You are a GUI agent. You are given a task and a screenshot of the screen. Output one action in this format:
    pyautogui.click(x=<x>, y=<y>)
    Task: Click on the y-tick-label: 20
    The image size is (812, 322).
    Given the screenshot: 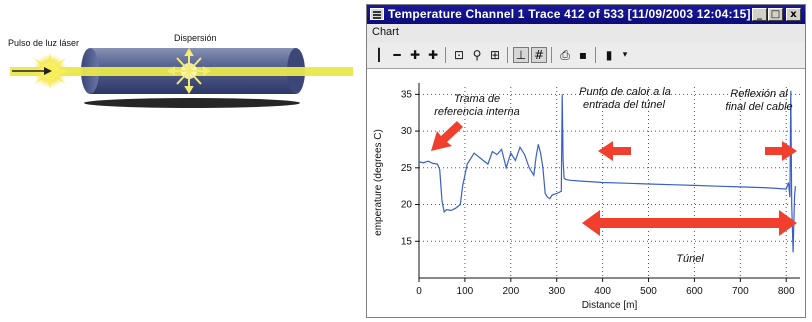 What is the action you would take?
    pyautogui.click(x=407, y=205)
    